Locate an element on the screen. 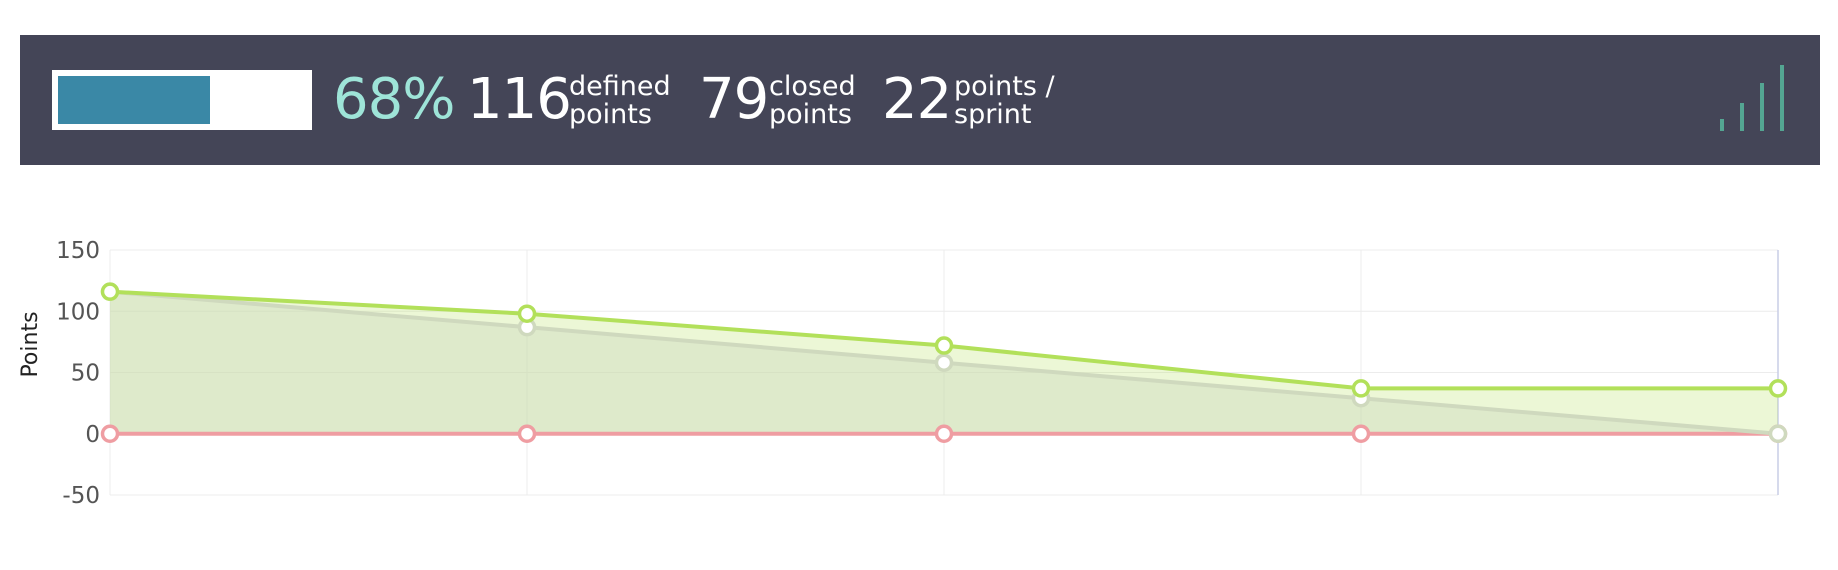 The height and width of the screenshot is (570, 1838). defined-points-label-line2: points is located at coordinates (610, 114).